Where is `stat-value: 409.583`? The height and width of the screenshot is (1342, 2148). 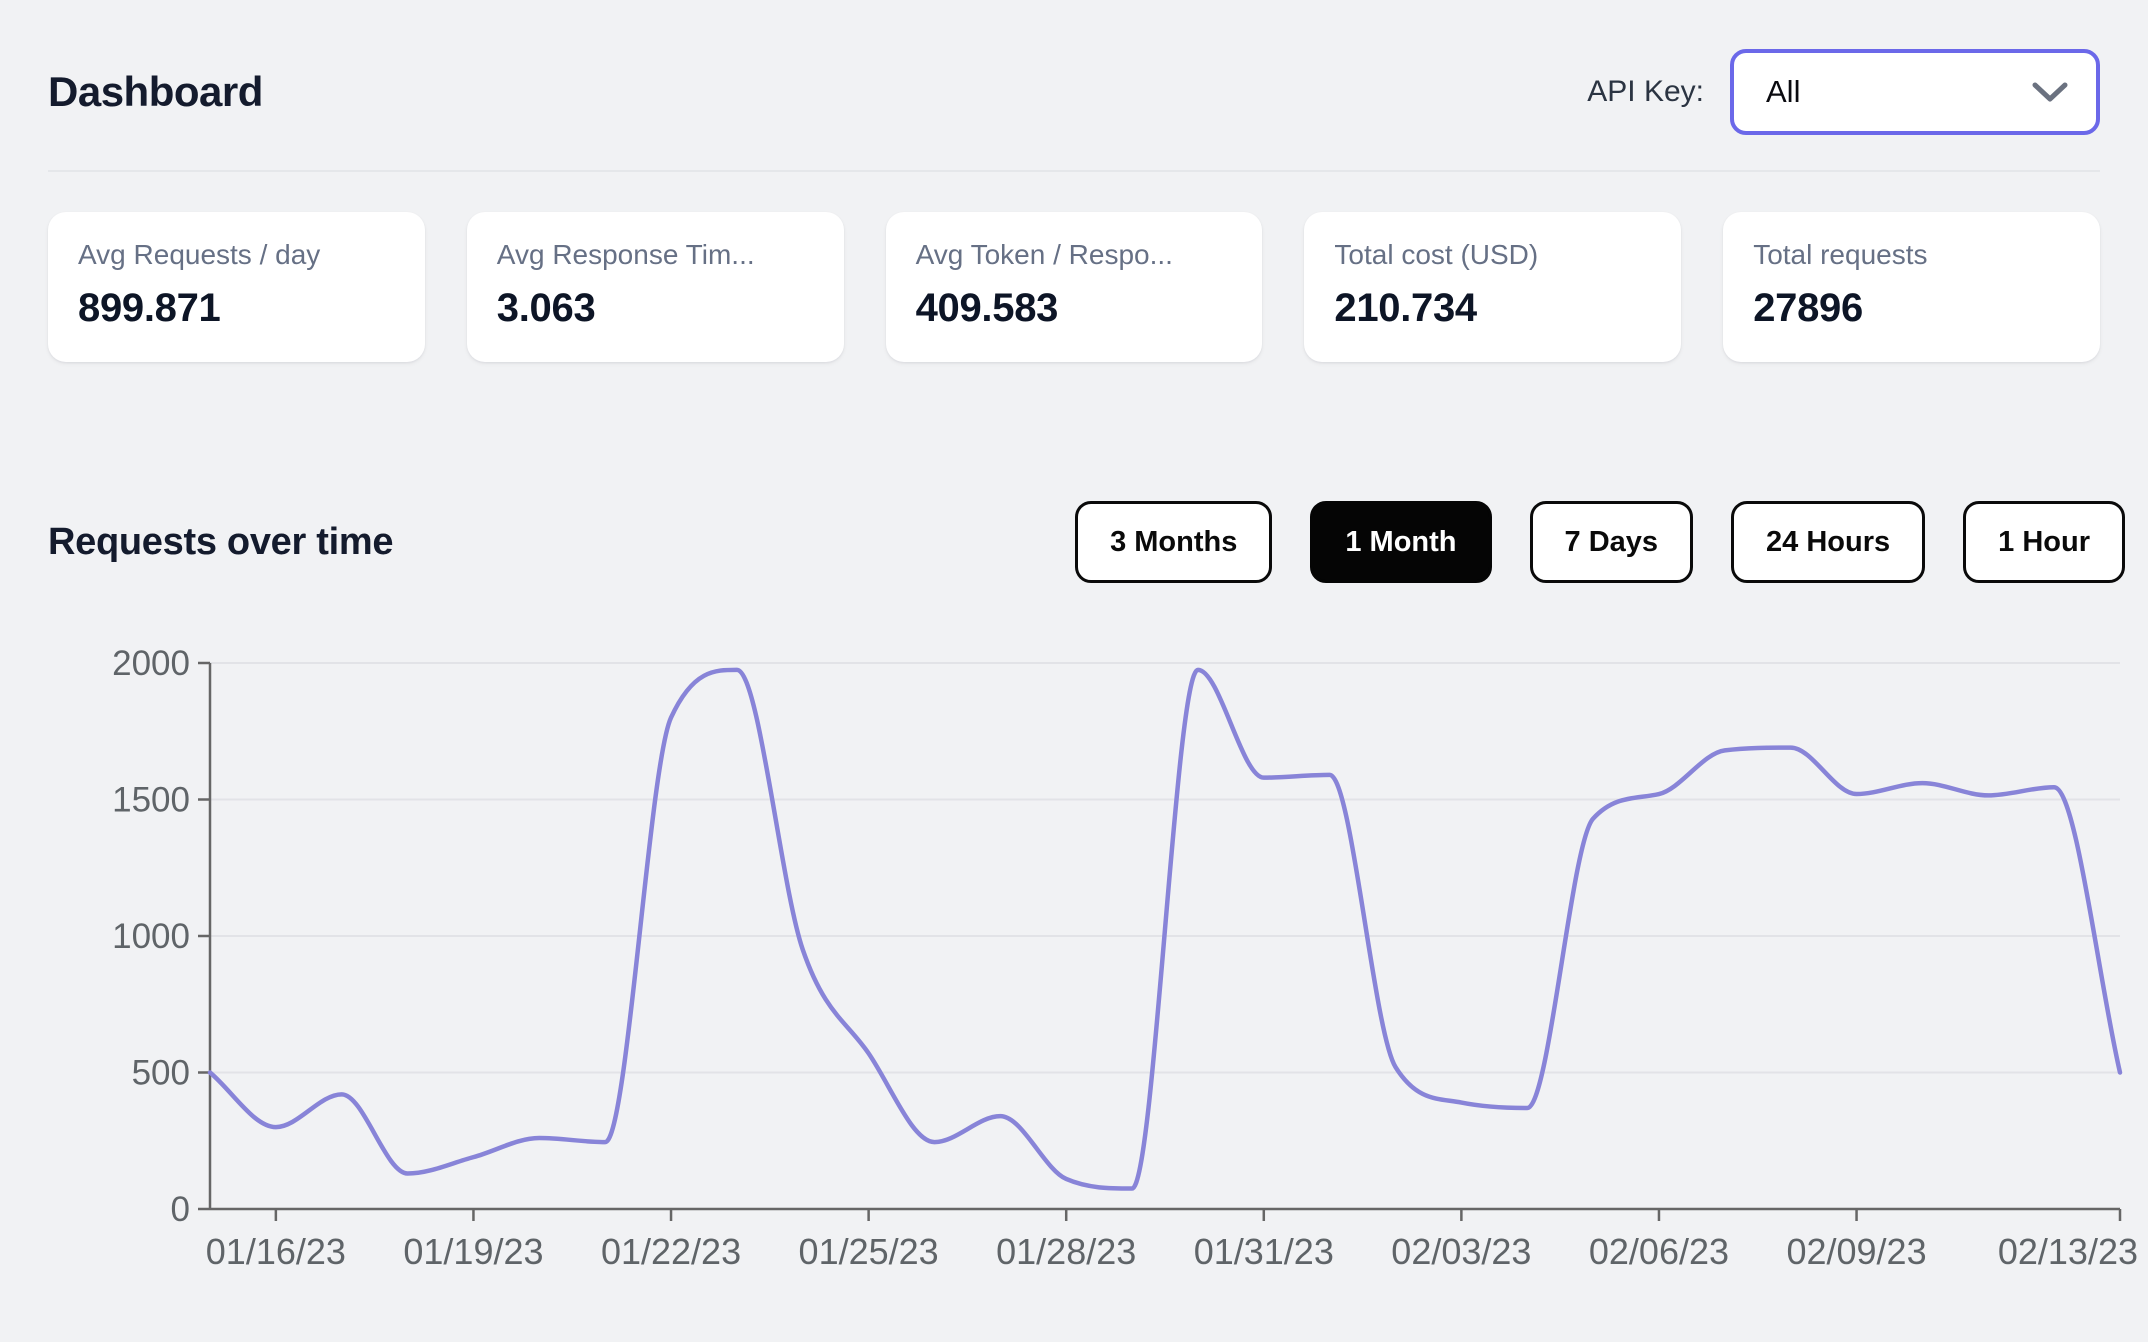 stat-value: 409.583 is located at coordinates (987, 308).